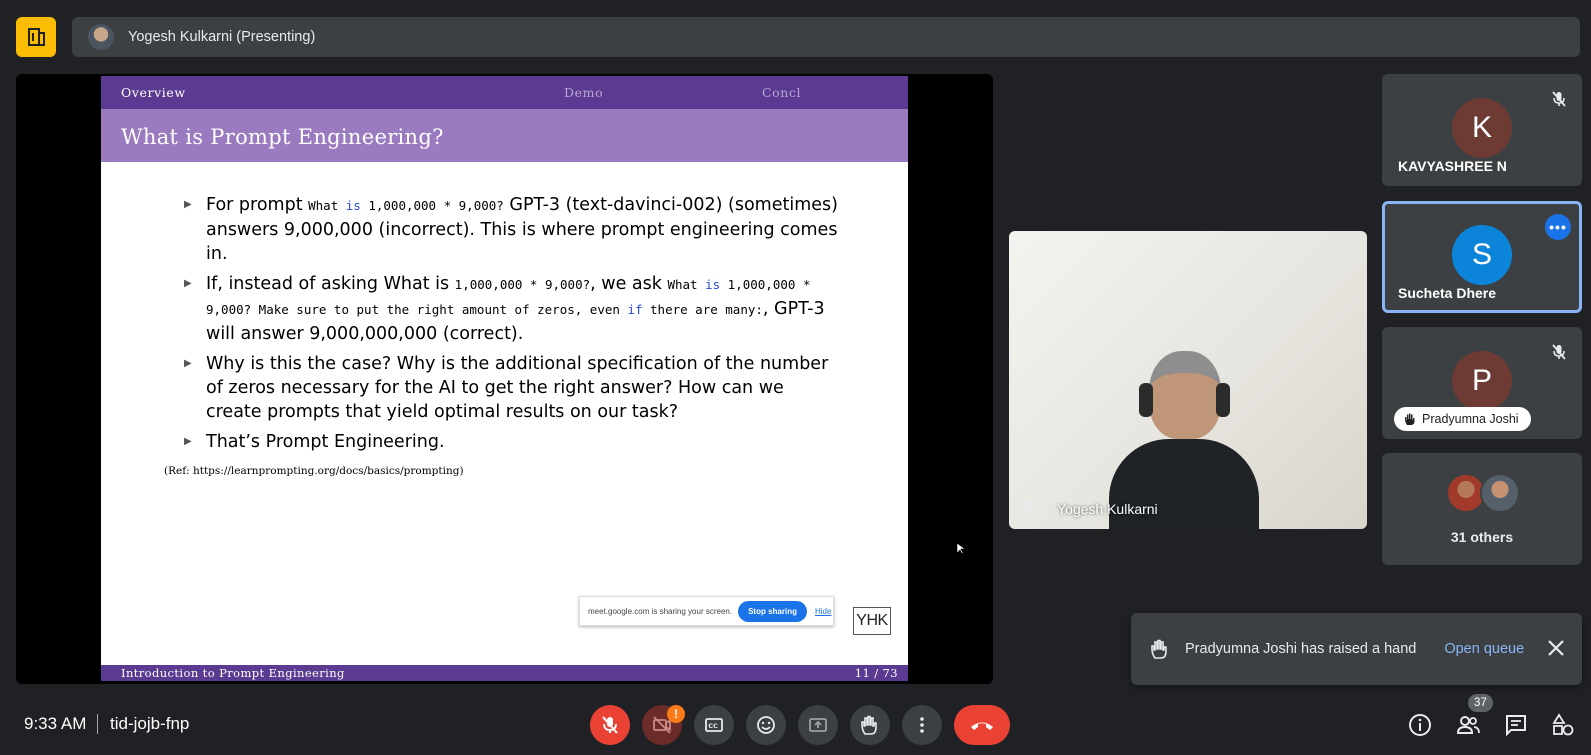 This screenshot has height=755, width=1591. Describe the element at coordinates (233, 673) in the screenshot. I see `slide-footer-title: Introduction to Prompt Engineering` at that location.